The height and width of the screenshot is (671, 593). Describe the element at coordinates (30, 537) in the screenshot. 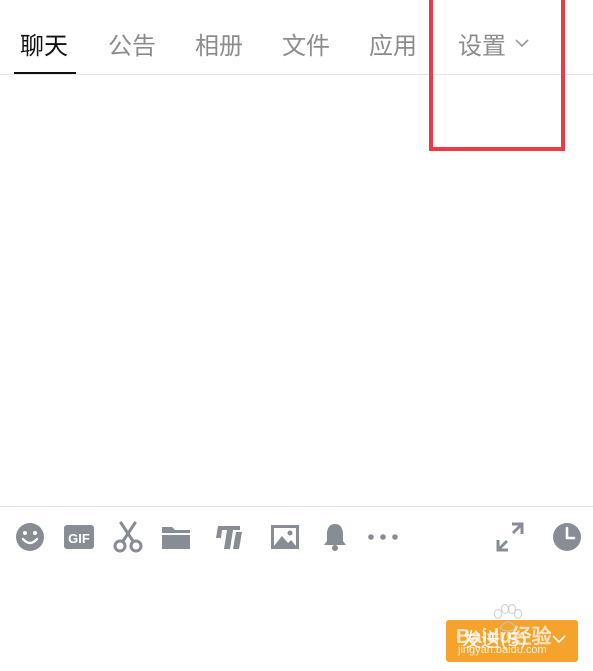

I see `emoji-icon` at that location.